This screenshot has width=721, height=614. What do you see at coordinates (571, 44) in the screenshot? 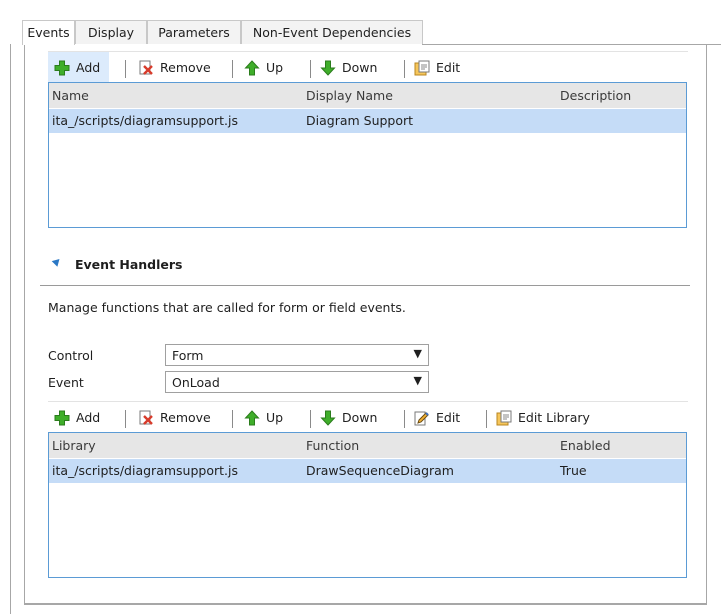
I see `tab-strip-line` at bounding box center [571, 44].